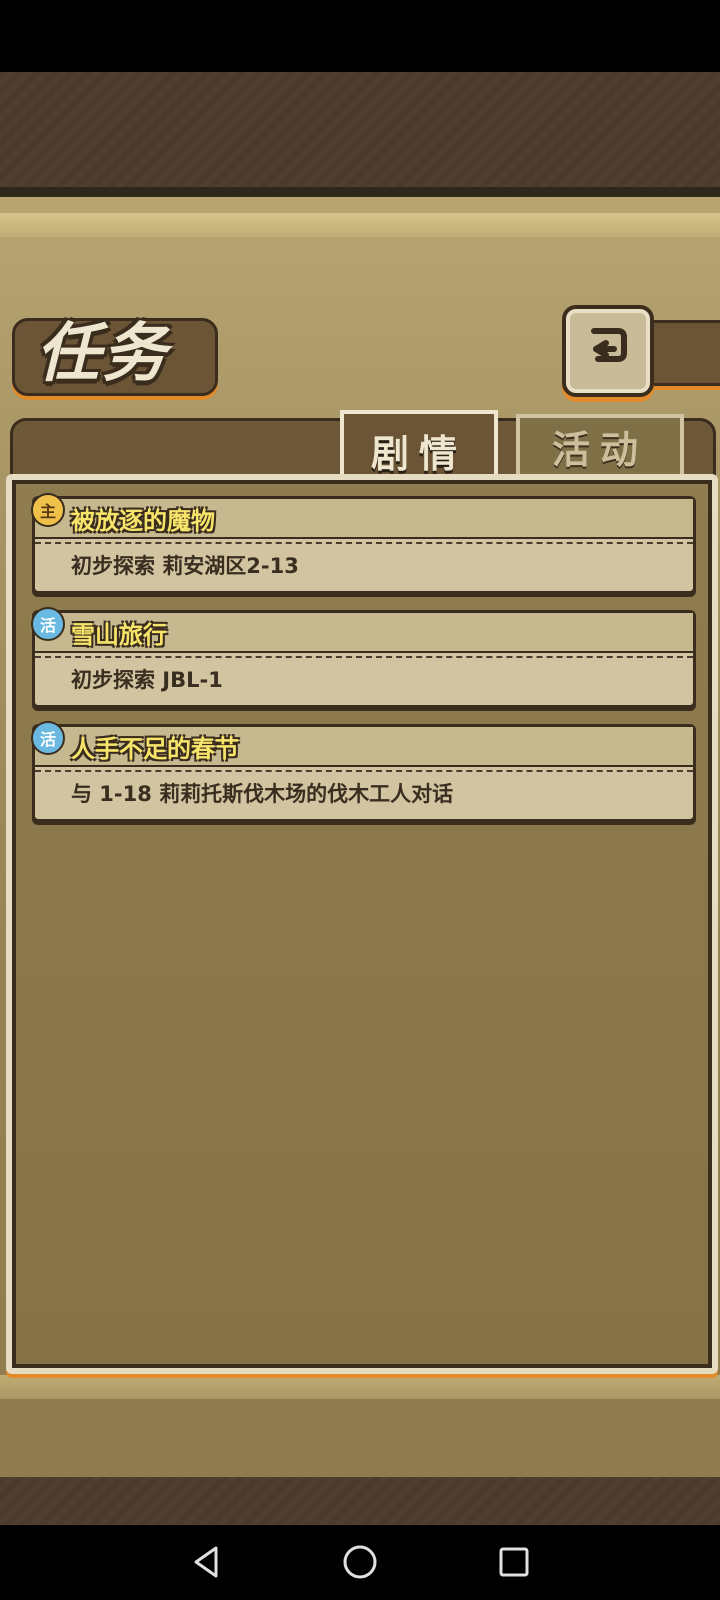 The height and width of the screenshot is (1600, 720). I want to click on quest-description: 初步探索 JBL-1, so click(147, 680).